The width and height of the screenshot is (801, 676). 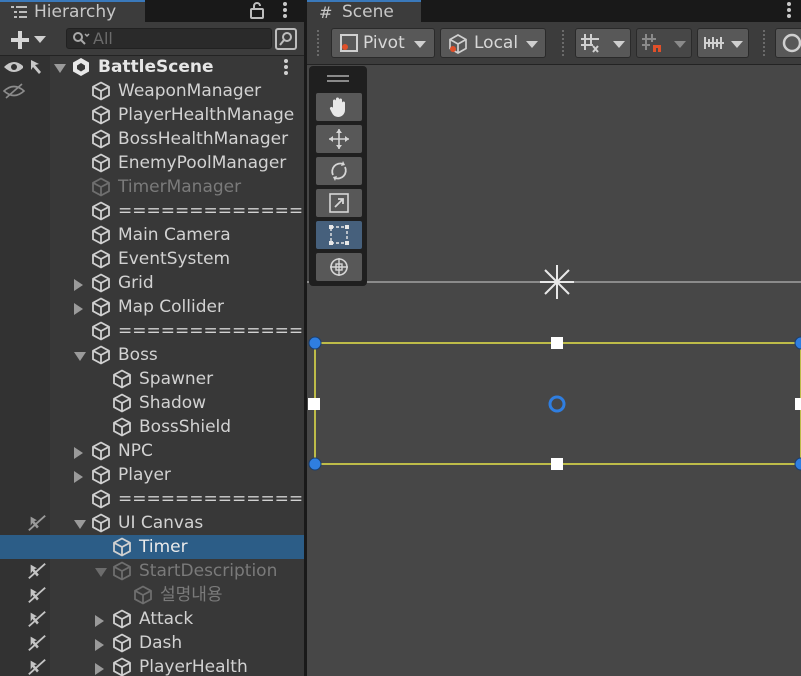 What do you see at coordinates (152, 115) in the screenshot?
I see `hierarchy-item: PlayerHealthManage` at bounding box center [152, 115].